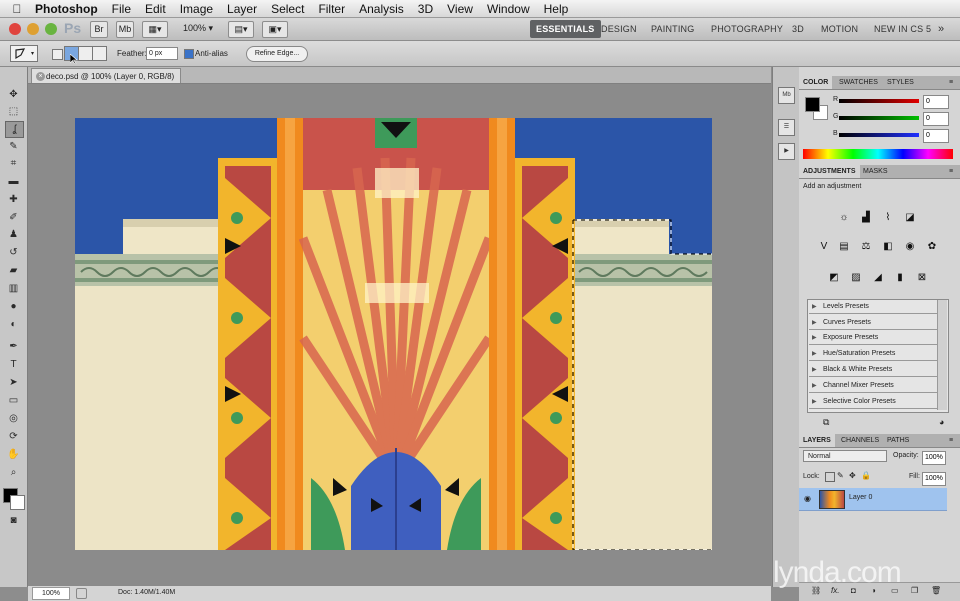 Image resolution: width=960 pixels, height=601 pixels. Describe the element at coordinates (875, 171) in the screenshot. I see `tab-masks: MASKS` at that location.